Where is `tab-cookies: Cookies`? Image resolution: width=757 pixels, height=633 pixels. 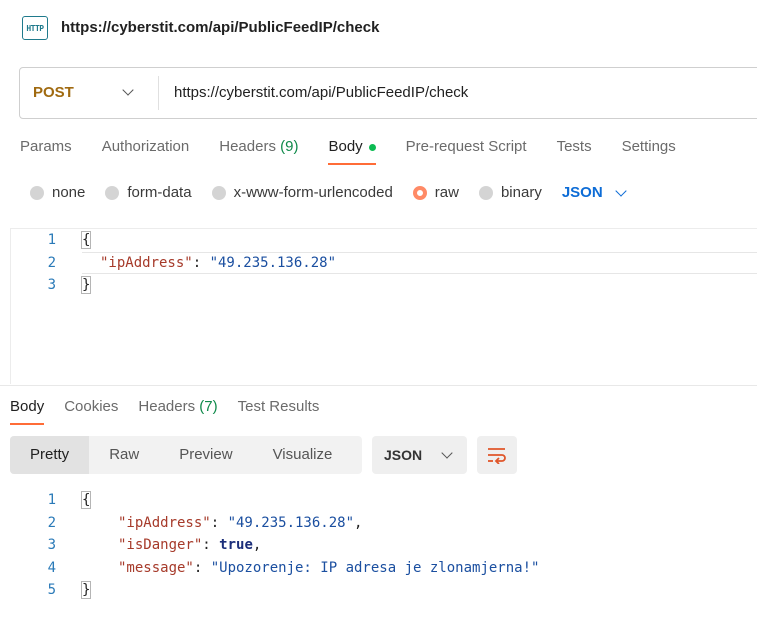 tab-cookies: Cookies is located at coordinates (91, 411).